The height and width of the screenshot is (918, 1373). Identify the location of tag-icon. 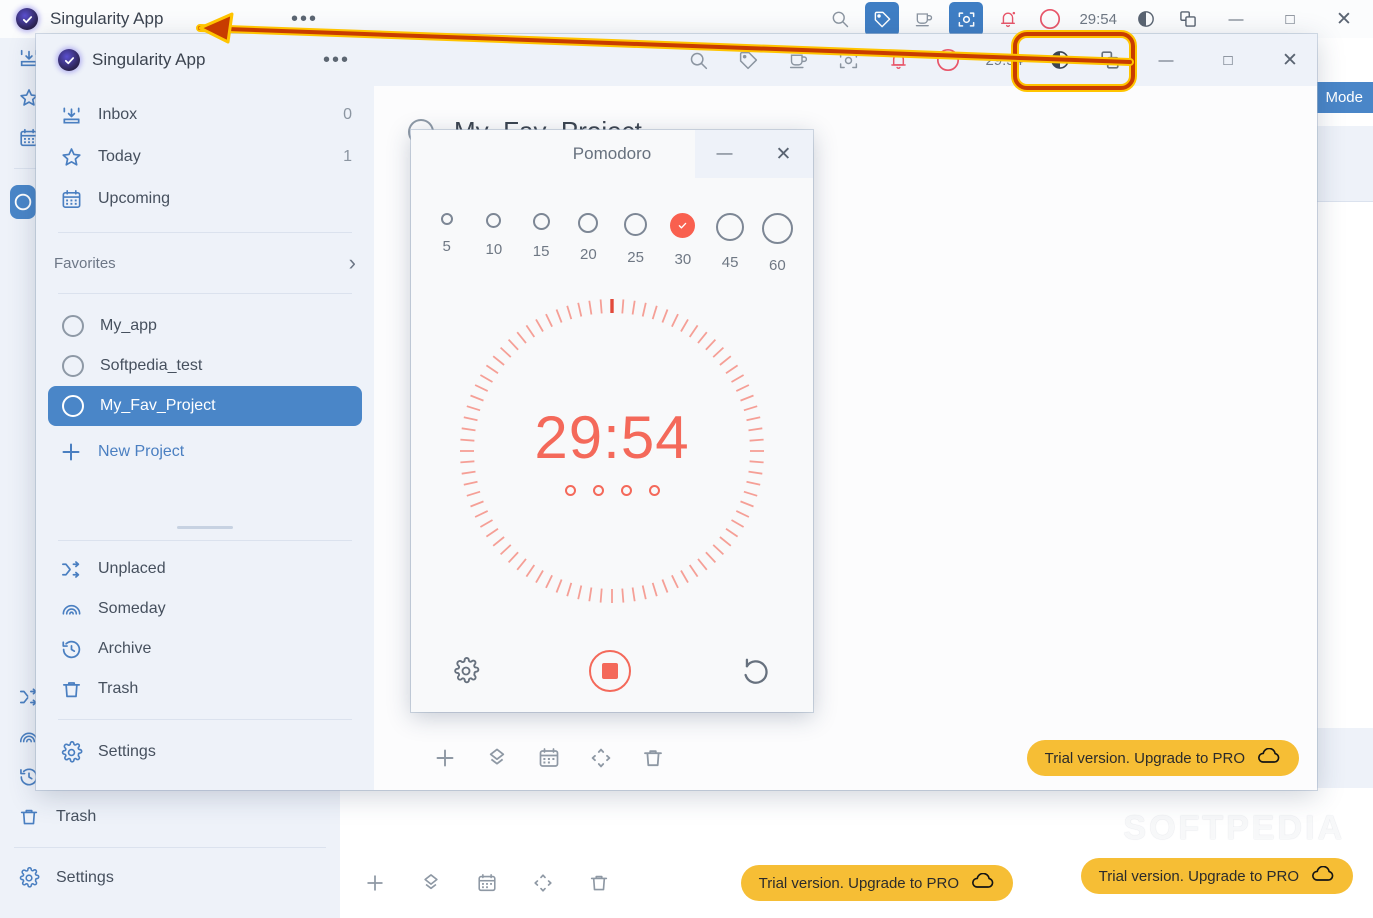
(748, 60).